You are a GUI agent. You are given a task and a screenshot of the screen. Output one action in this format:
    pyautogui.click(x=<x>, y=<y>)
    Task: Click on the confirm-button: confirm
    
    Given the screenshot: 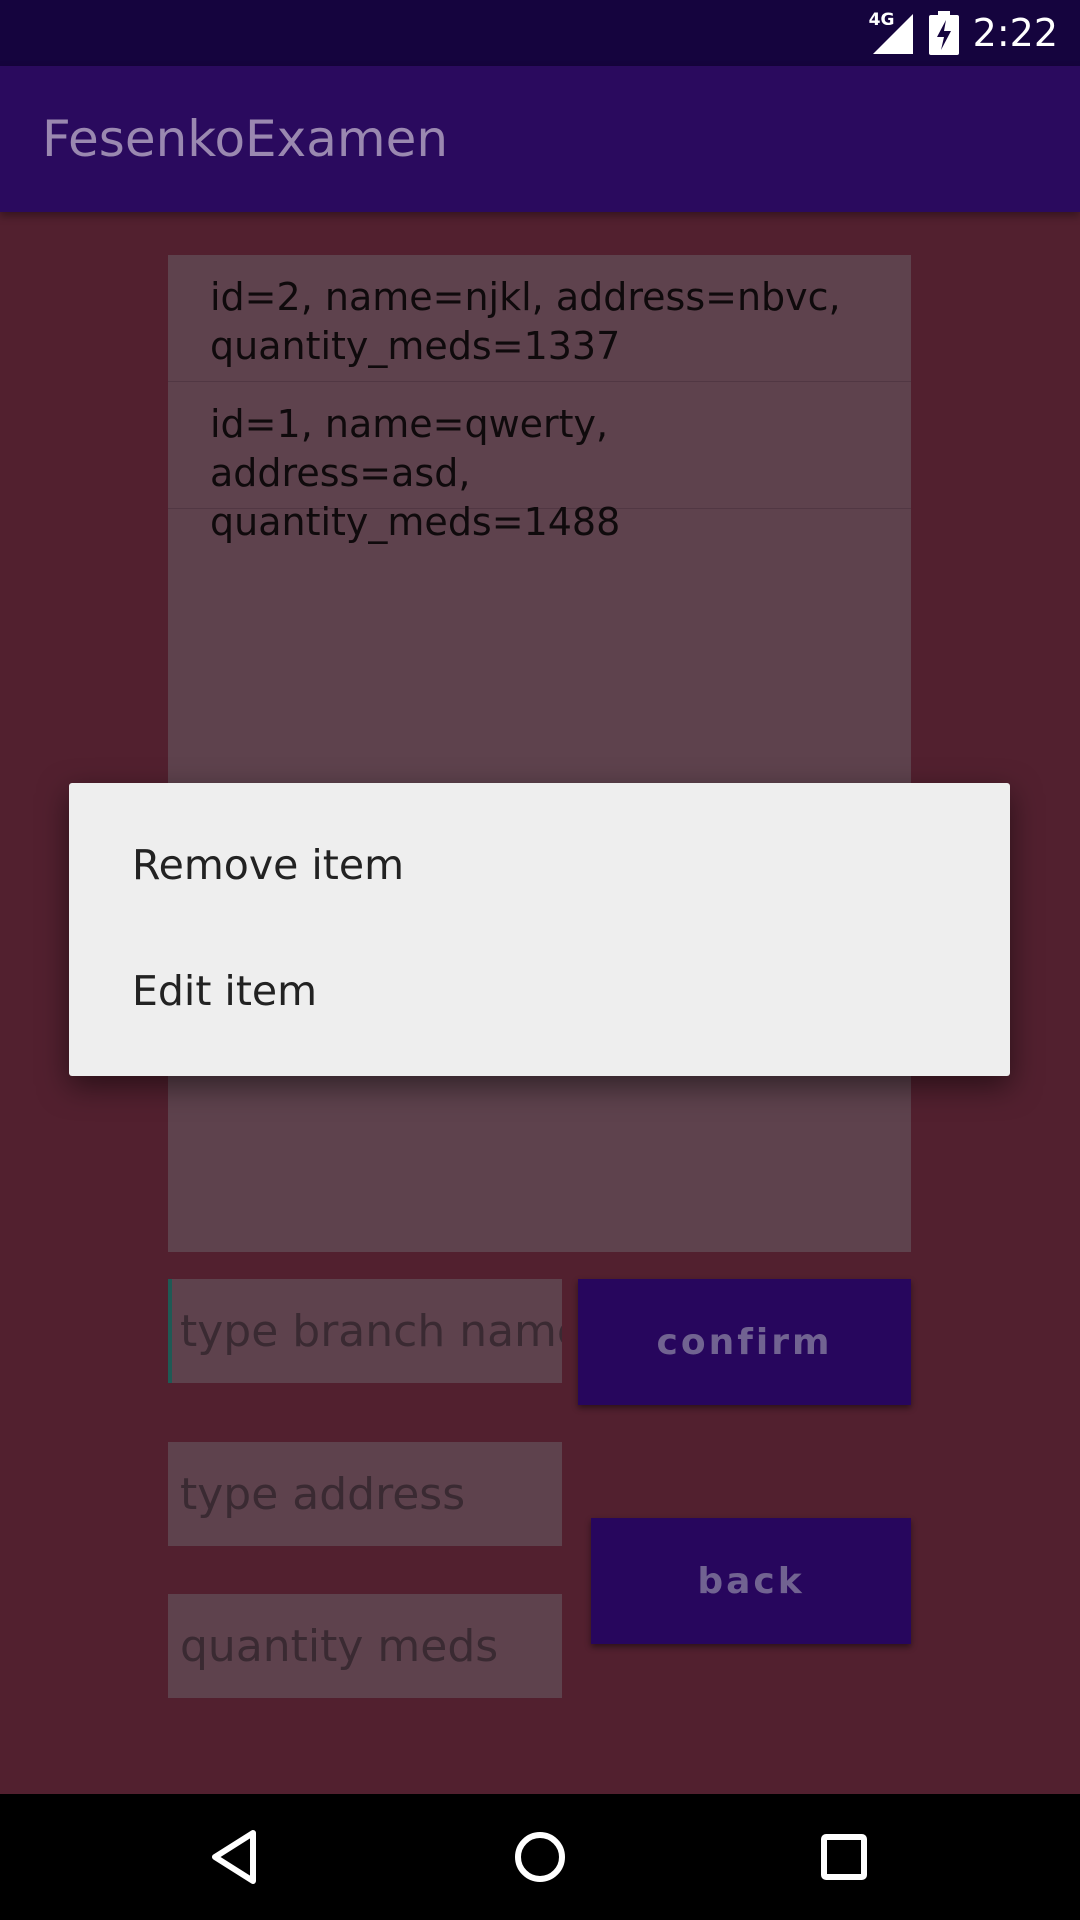 What is the action you would take?
    pyautogui.click(x=744, y=1342)
    